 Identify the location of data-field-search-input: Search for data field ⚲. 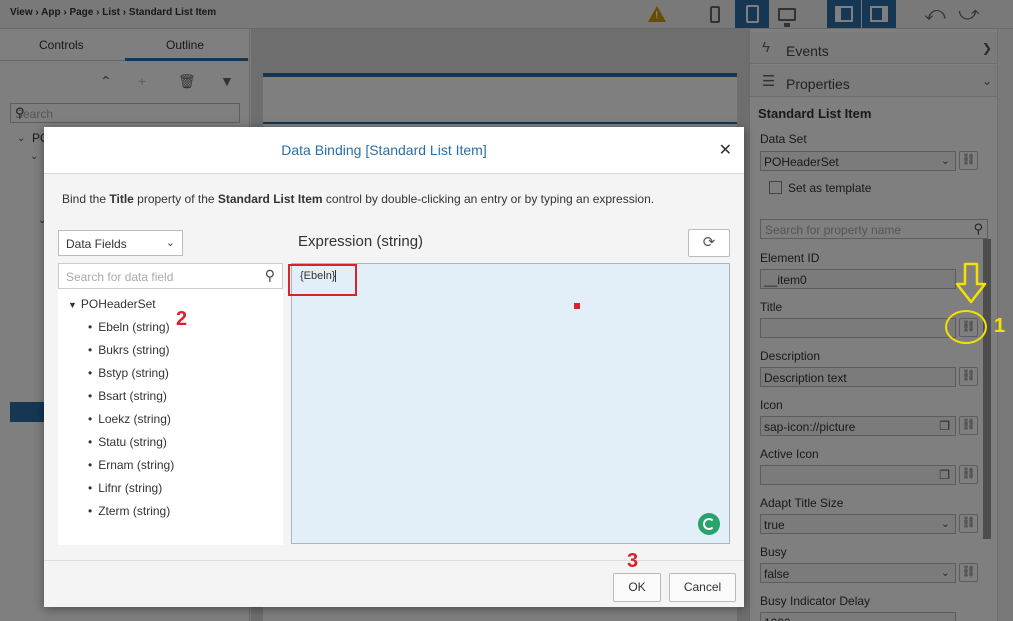
(170, 276).